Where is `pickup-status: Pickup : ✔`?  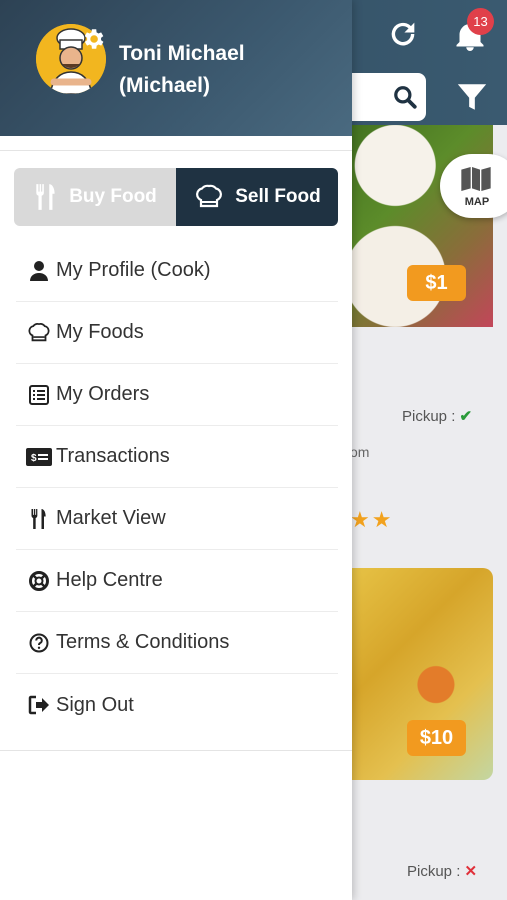 pickup-status: Pickup : ✔ is located at coordinates (437, 416).